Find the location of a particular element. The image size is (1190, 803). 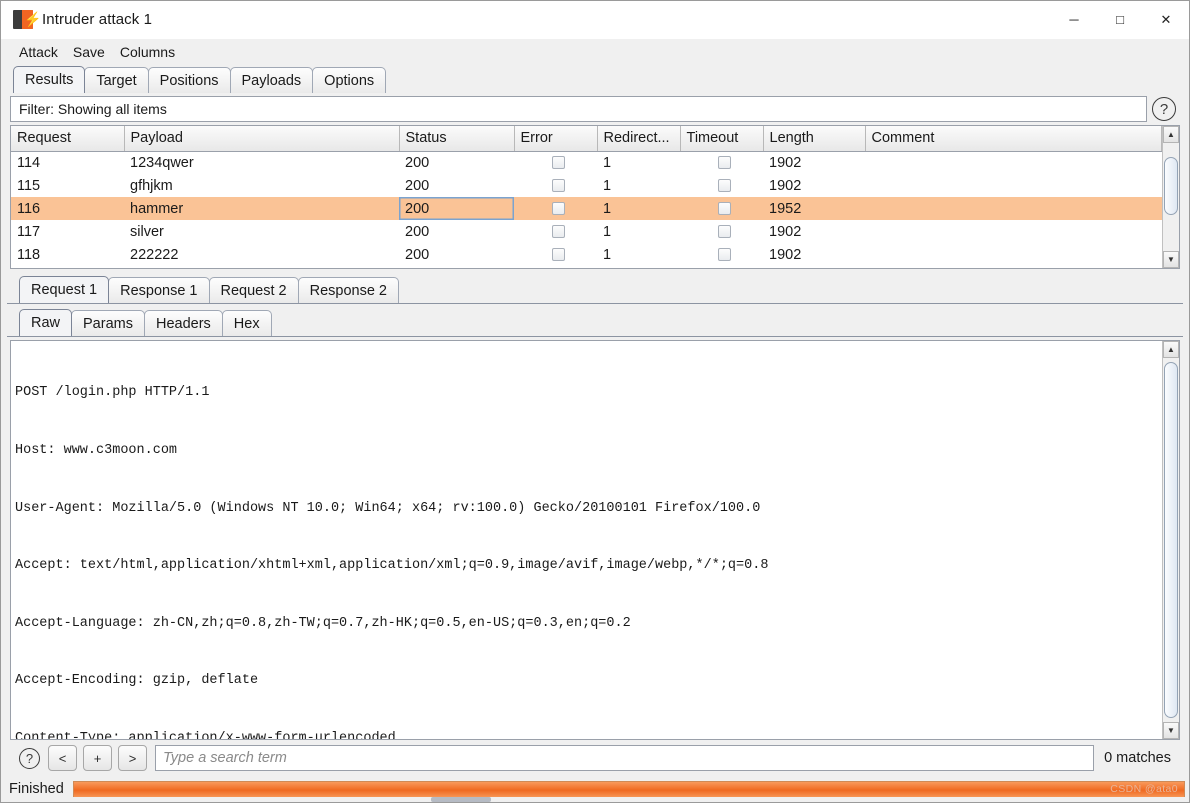

tab-response-2: Response 2 is located at coordinates (348, 290).